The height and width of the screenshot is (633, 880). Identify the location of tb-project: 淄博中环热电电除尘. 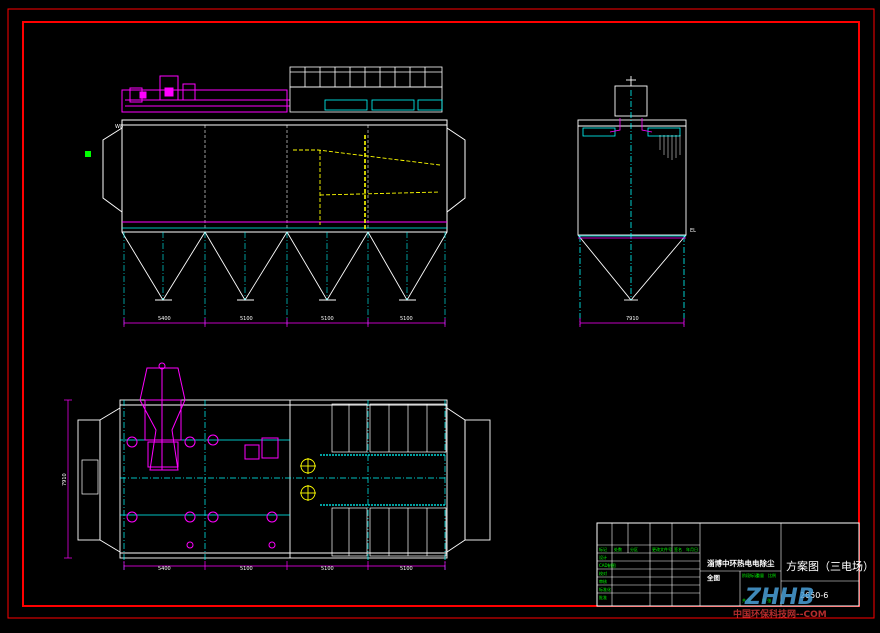
(741, 563).